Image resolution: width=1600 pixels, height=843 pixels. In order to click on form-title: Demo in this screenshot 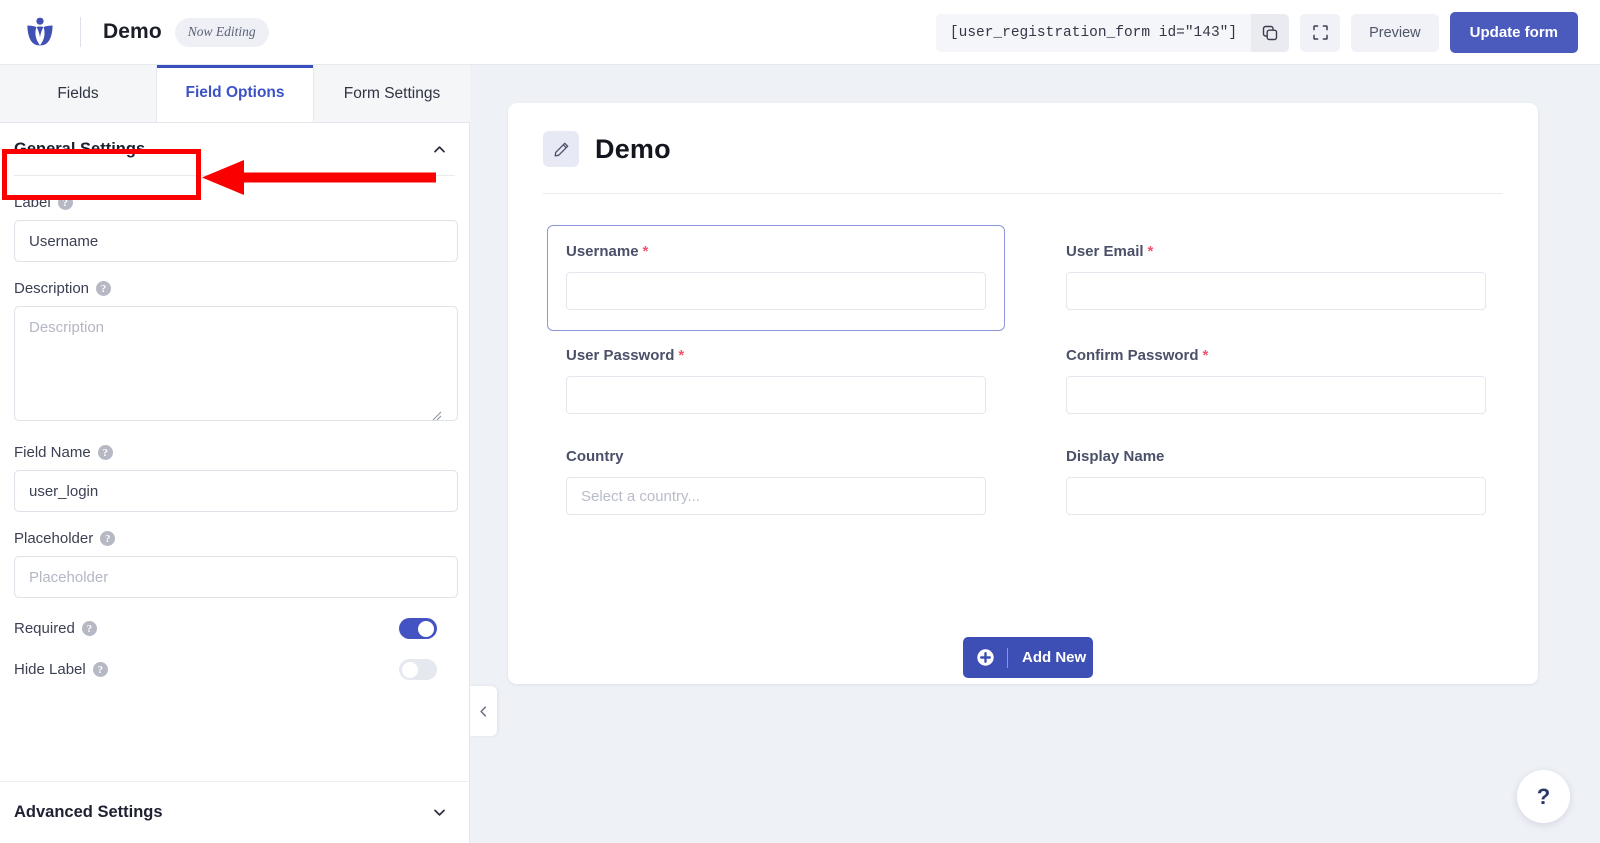, I will do `click(132, 31)`.